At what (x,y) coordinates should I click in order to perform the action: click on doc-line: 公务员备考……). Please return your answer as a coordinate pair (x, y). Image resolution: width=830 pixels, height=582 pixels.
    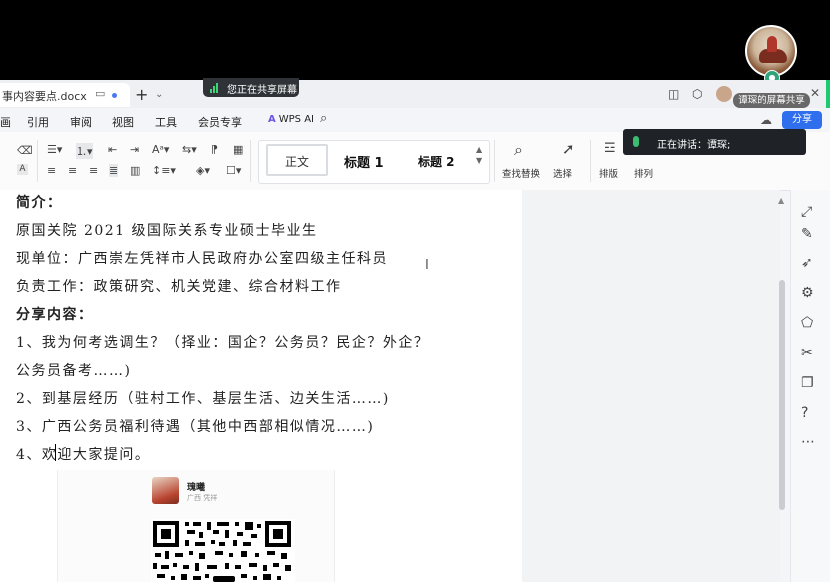
    Looking at the image, I should click on (74, 371).